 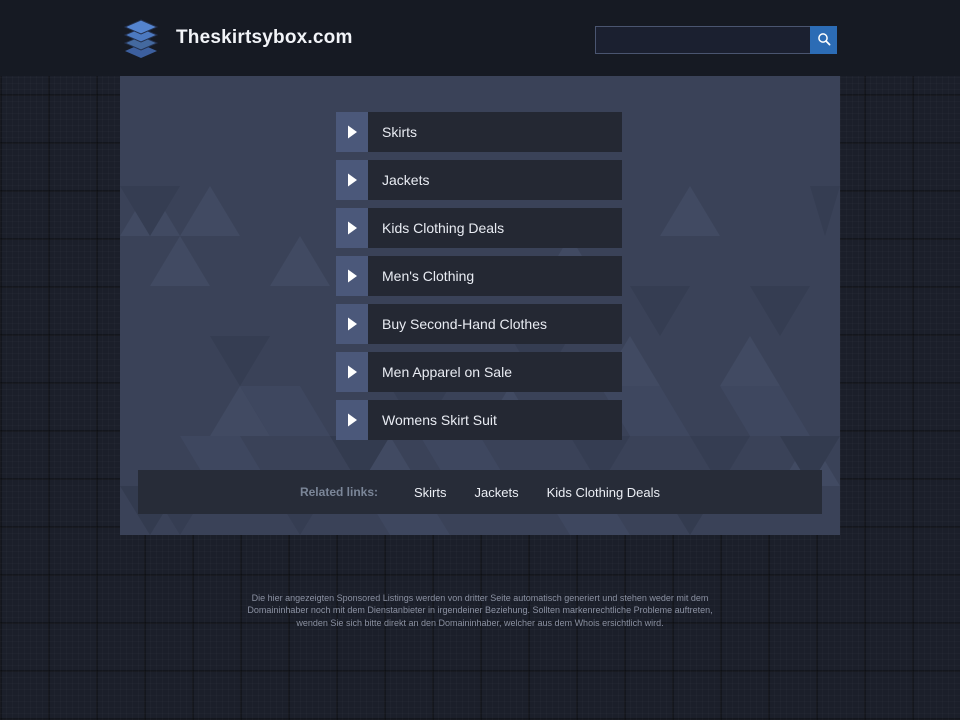 I want to click on related-link-jackets: Jackets, so click(x=497, y=492).